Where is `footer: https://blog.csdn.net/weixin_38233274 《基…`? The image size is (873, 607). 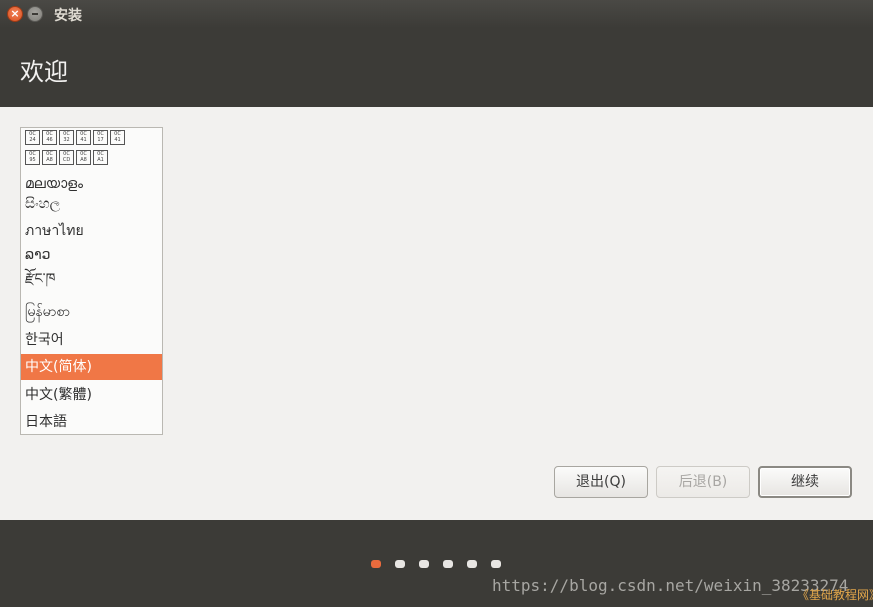 footer: https://blog.csdn.net/weixin_38233274 《基… is located at coordinates (436, 563).